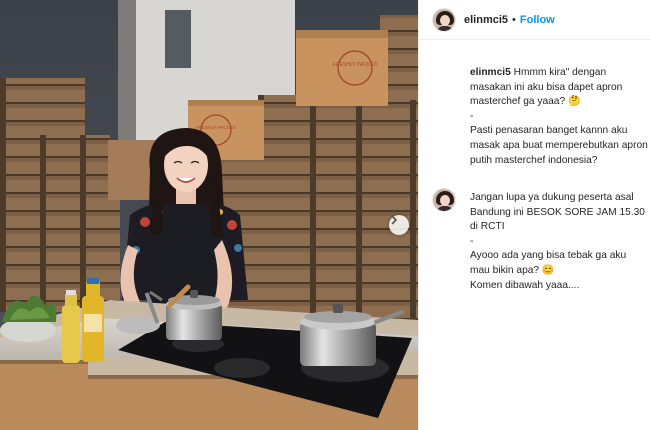  What do you see at coordinates (216, 127) in the screenshot?
I see `box-label-2: FRESHLY PACKED` at bounding box center [216, 127].